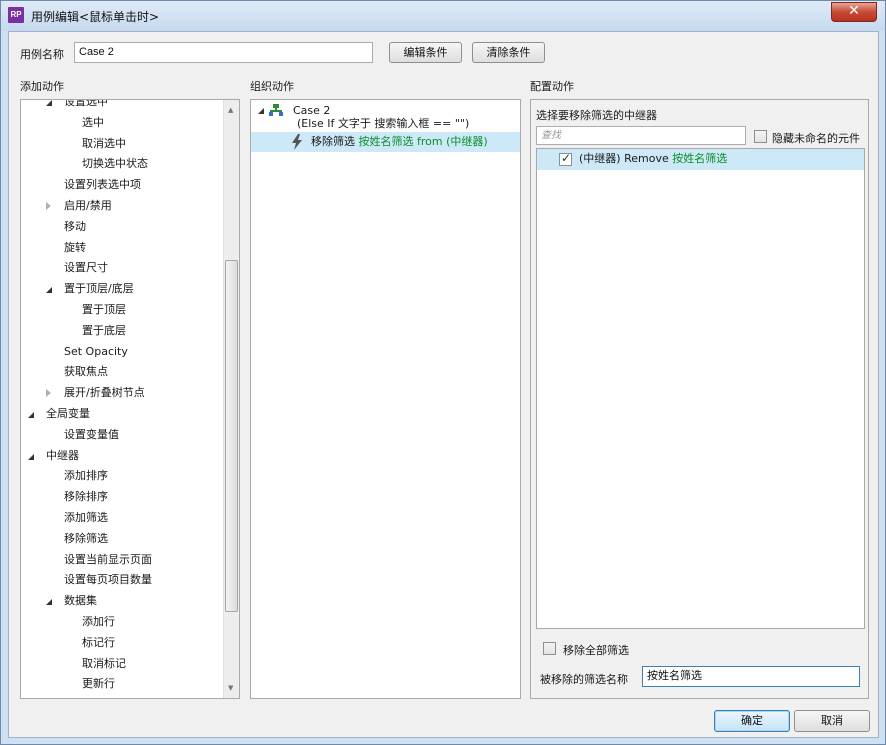 This screenshot has height=745, width=886. Describe the element at coordinates (80, 601) in the screenshot. I see `tree-item: 数据集` at that location.